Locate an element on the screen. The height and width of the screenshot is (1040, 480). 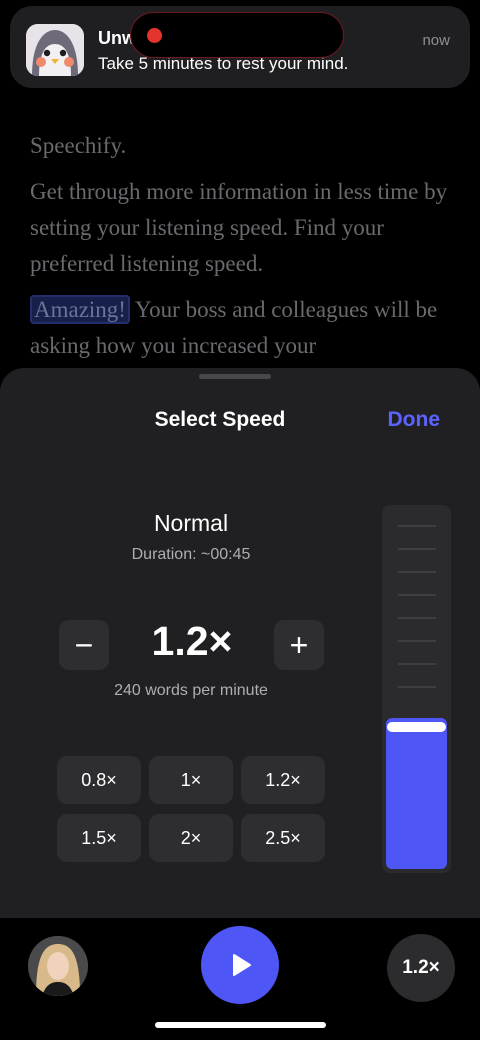
words-per-minute: 240 words per minute is located at coordinates (191, 690).